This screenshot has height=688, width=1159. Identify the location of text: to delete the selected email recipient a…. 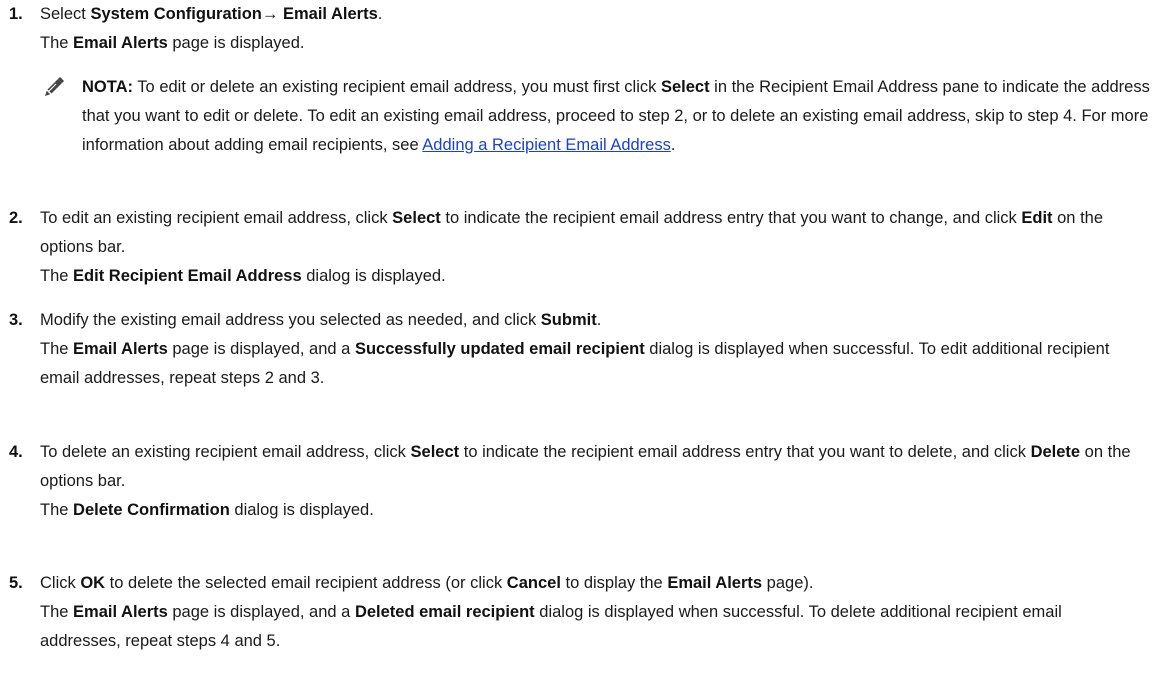
(306, 583).